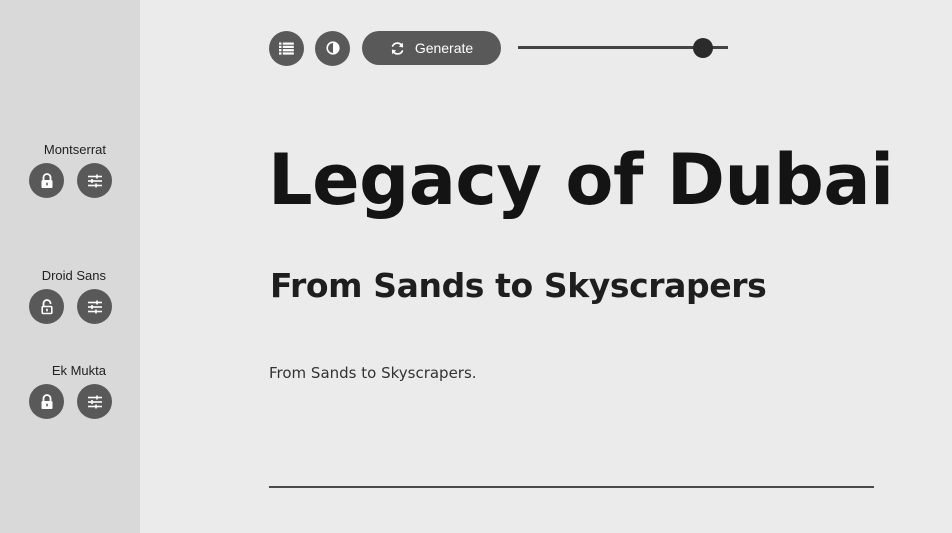 The width and height of the screenshot is (952, 533). I want to click on toolbar: Generate, so click(385, 48).